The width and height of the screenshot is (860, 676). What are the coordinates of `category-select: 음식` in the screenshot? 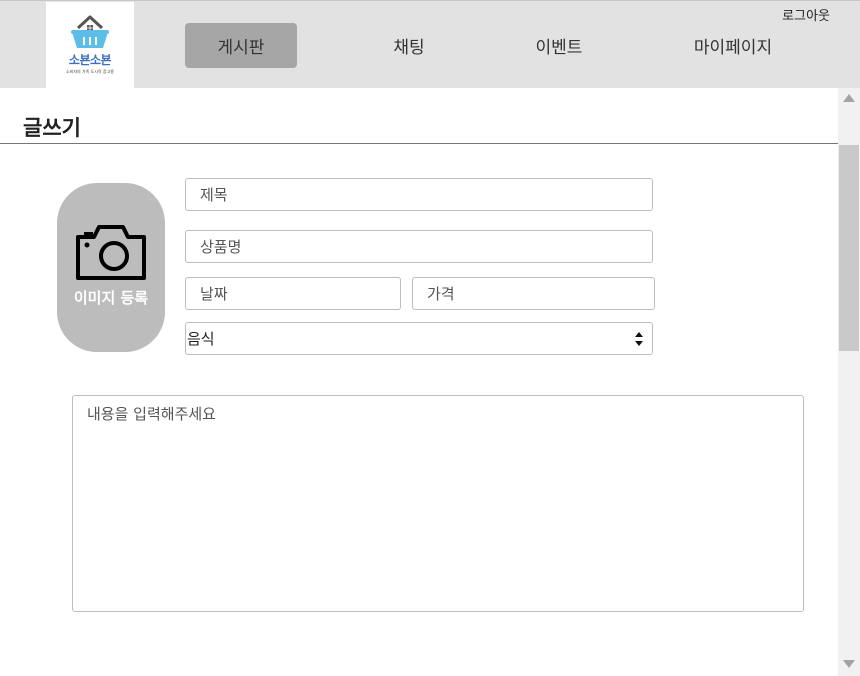 It's located at (419, 338).